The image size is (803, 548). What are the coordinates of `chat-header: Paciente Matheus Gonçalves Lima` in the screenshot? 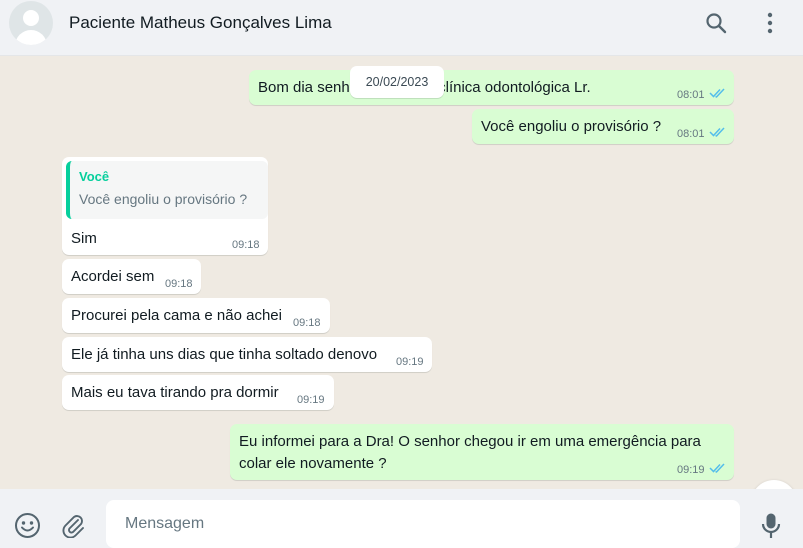 It's located at (401, 28).